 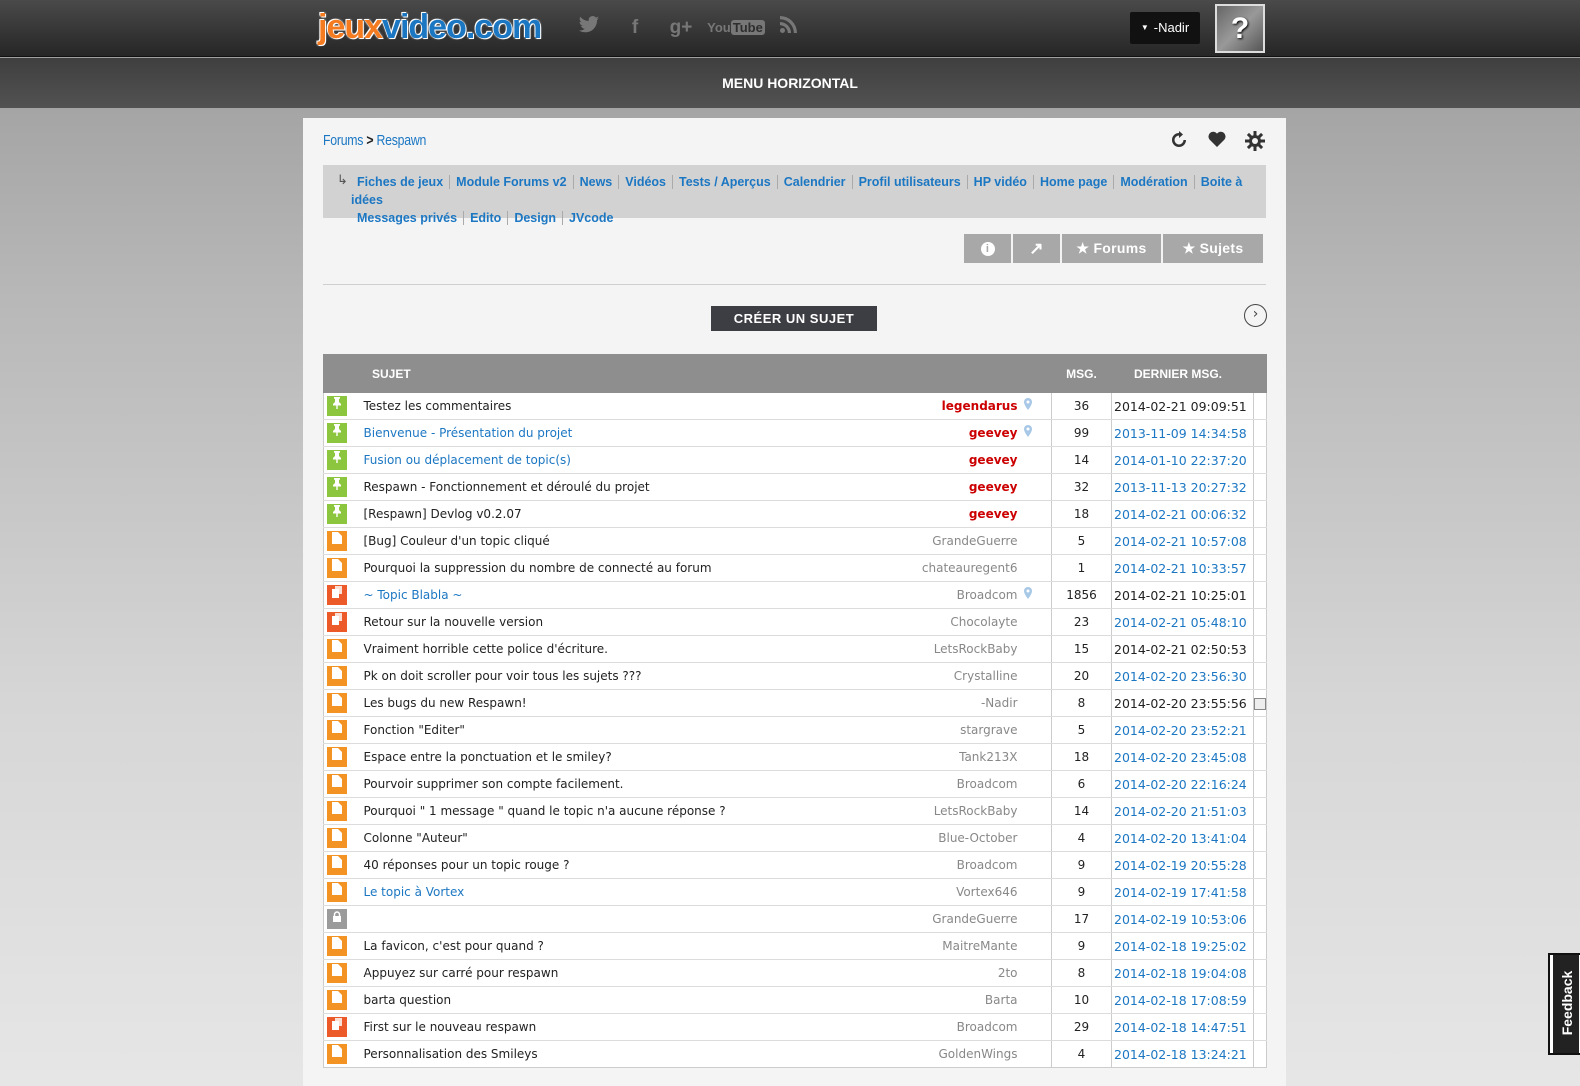 I want to click on topic-title: Les bugs du new Respawn!, so click(x=445, y=703).